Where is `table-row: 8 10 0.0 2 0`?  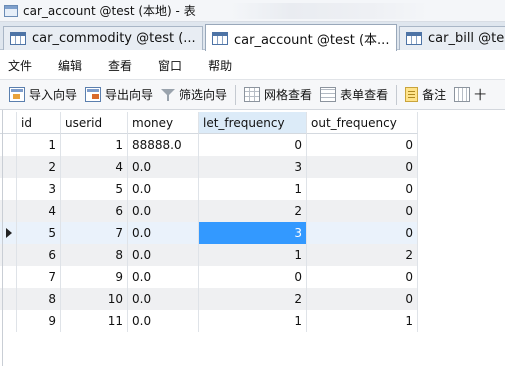 table-row: 8 10 0.0 2 0 is located at coordinates (209, 299).